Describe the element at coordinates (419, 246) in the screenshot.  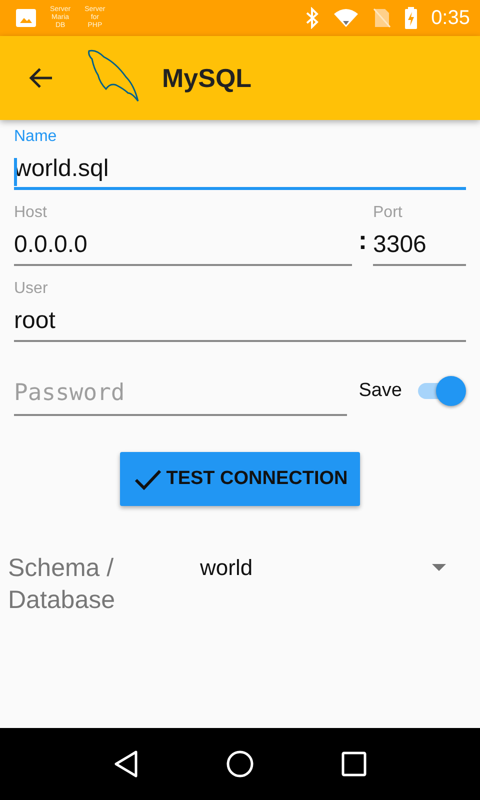
I see `port-input: 3306` at that location.